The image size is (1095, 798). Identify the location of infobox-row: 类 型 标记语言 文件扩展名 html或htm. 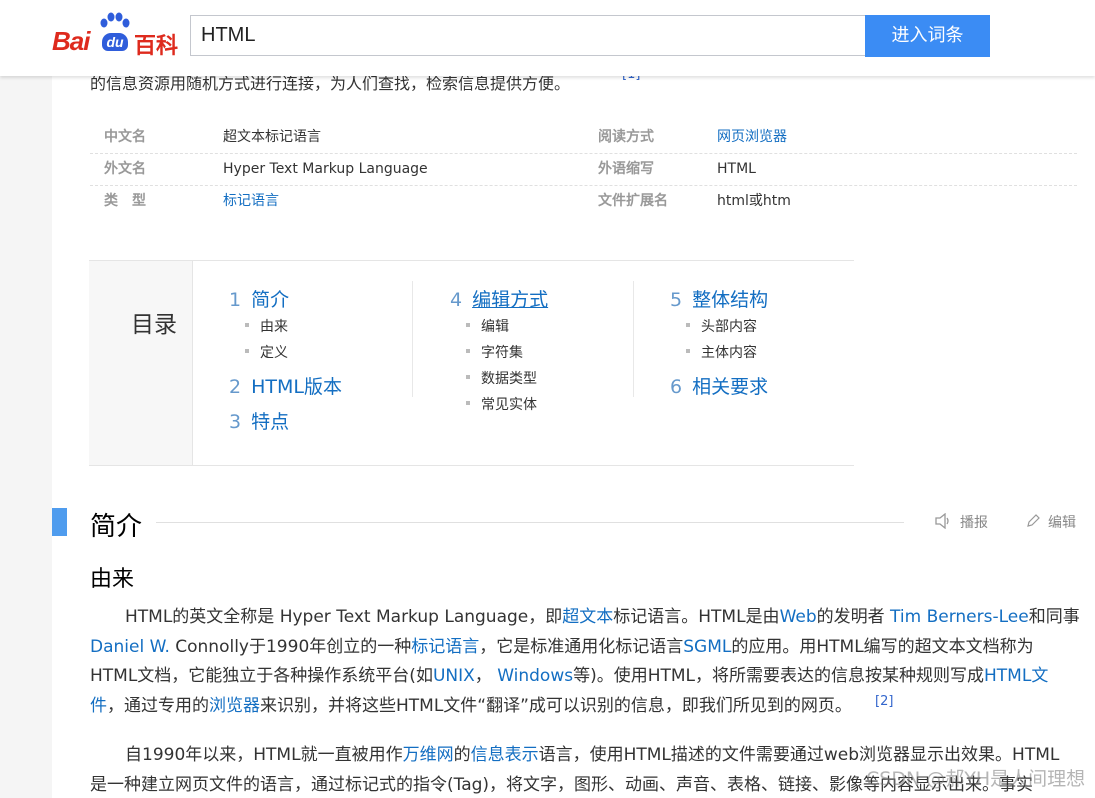
(583, 201).